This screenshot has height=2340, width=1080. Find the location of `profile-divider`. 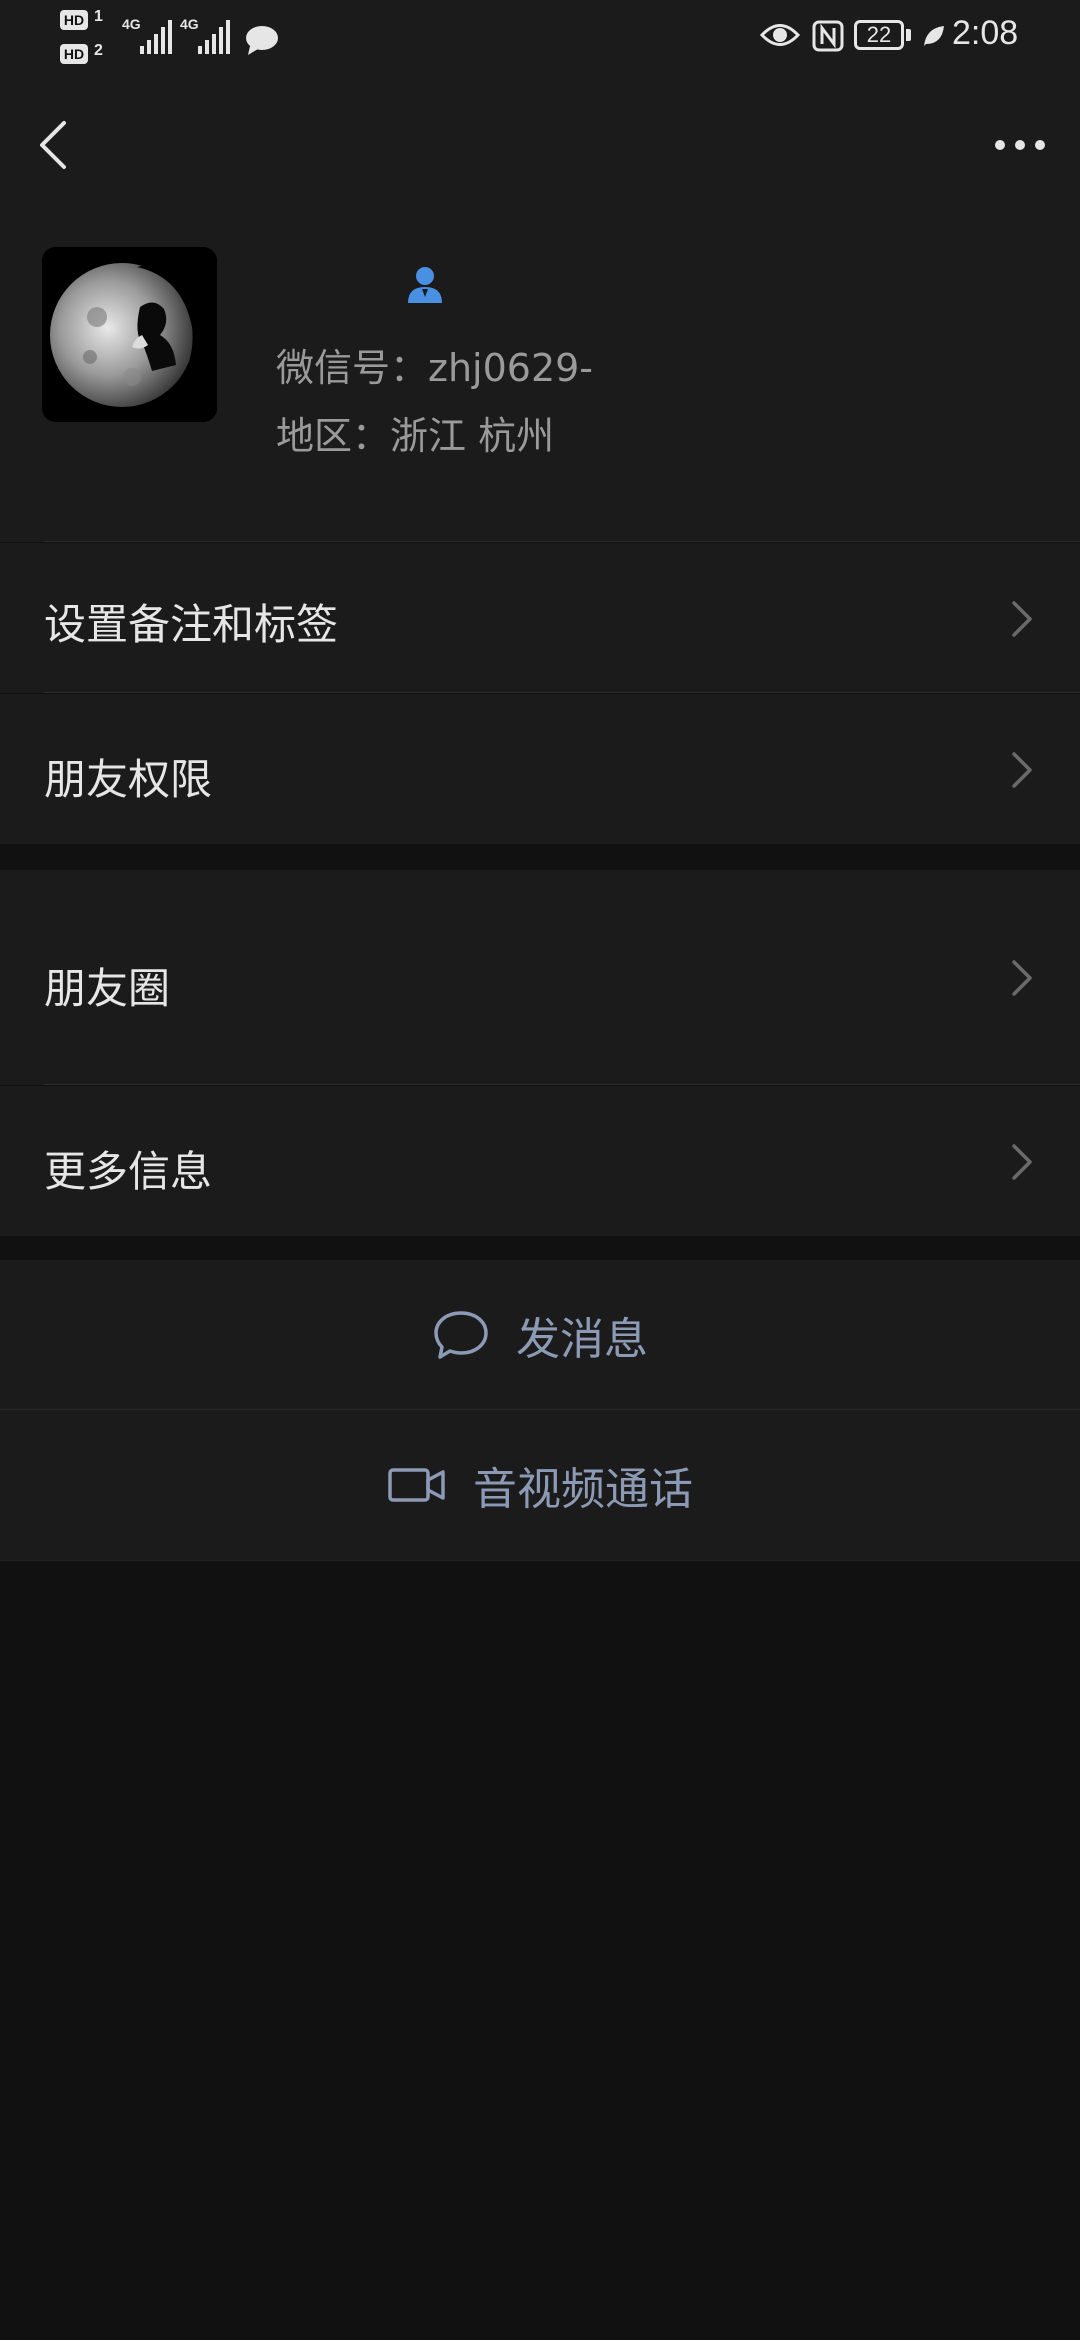

profile-divider is located at coordinates (562, 541).